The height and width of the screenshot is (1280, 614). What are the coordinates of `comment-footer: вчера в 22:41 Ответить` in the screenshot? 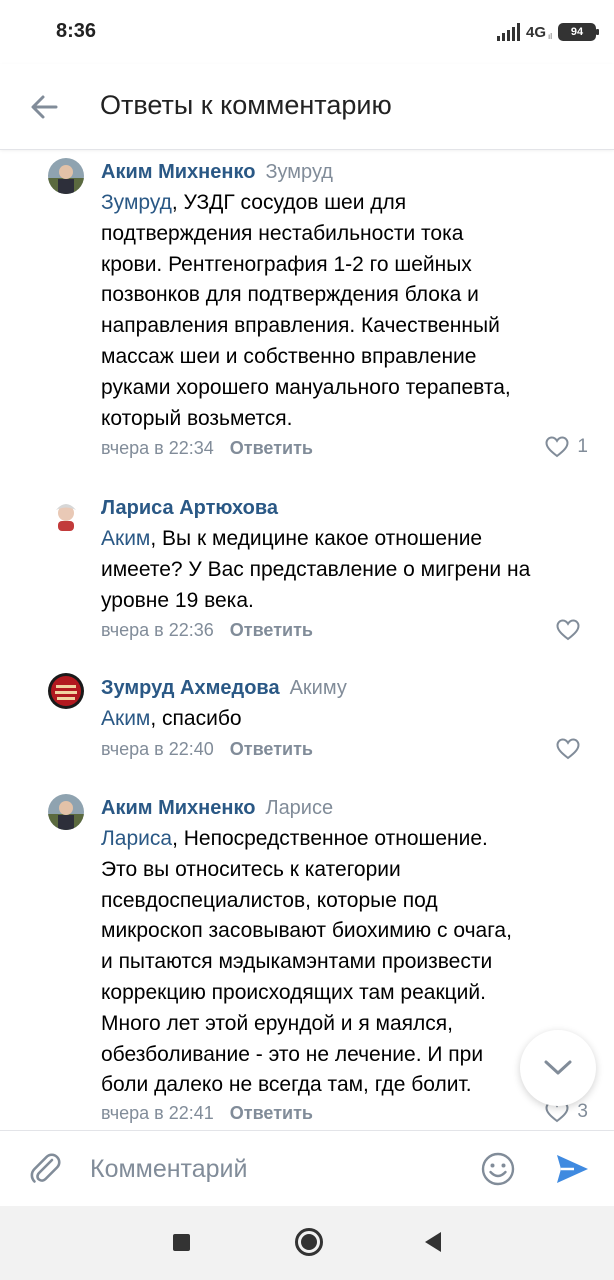 It's located at (207, 1113).